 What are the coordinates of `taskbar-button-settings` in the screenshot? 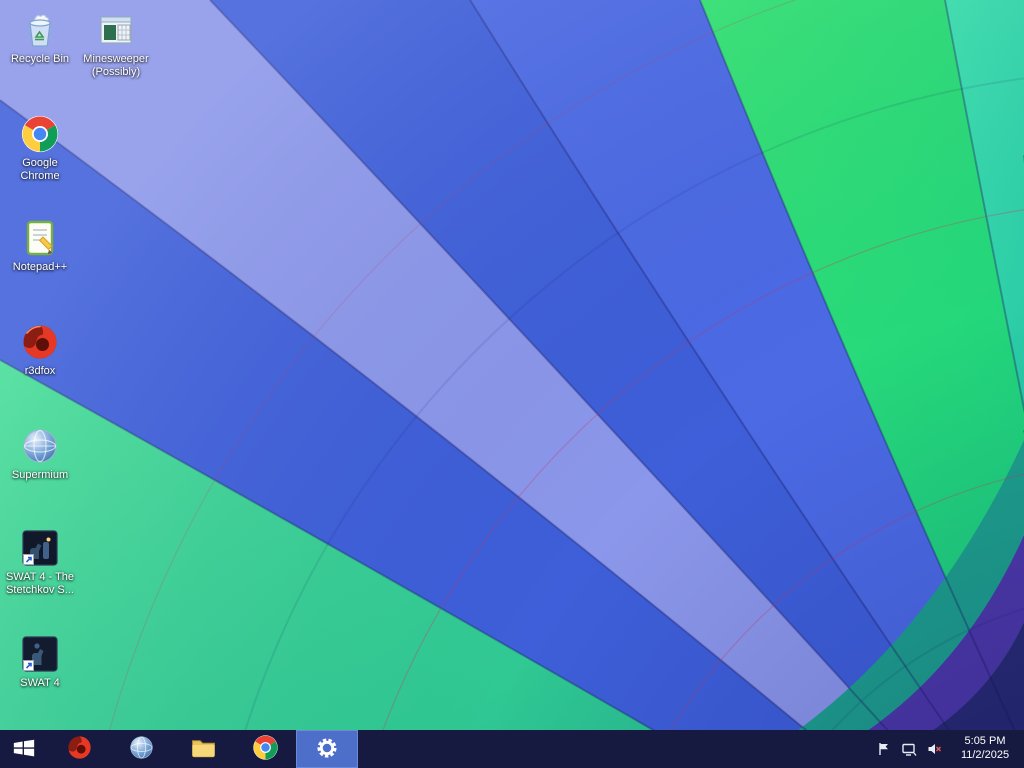 It's located at (327, 749).